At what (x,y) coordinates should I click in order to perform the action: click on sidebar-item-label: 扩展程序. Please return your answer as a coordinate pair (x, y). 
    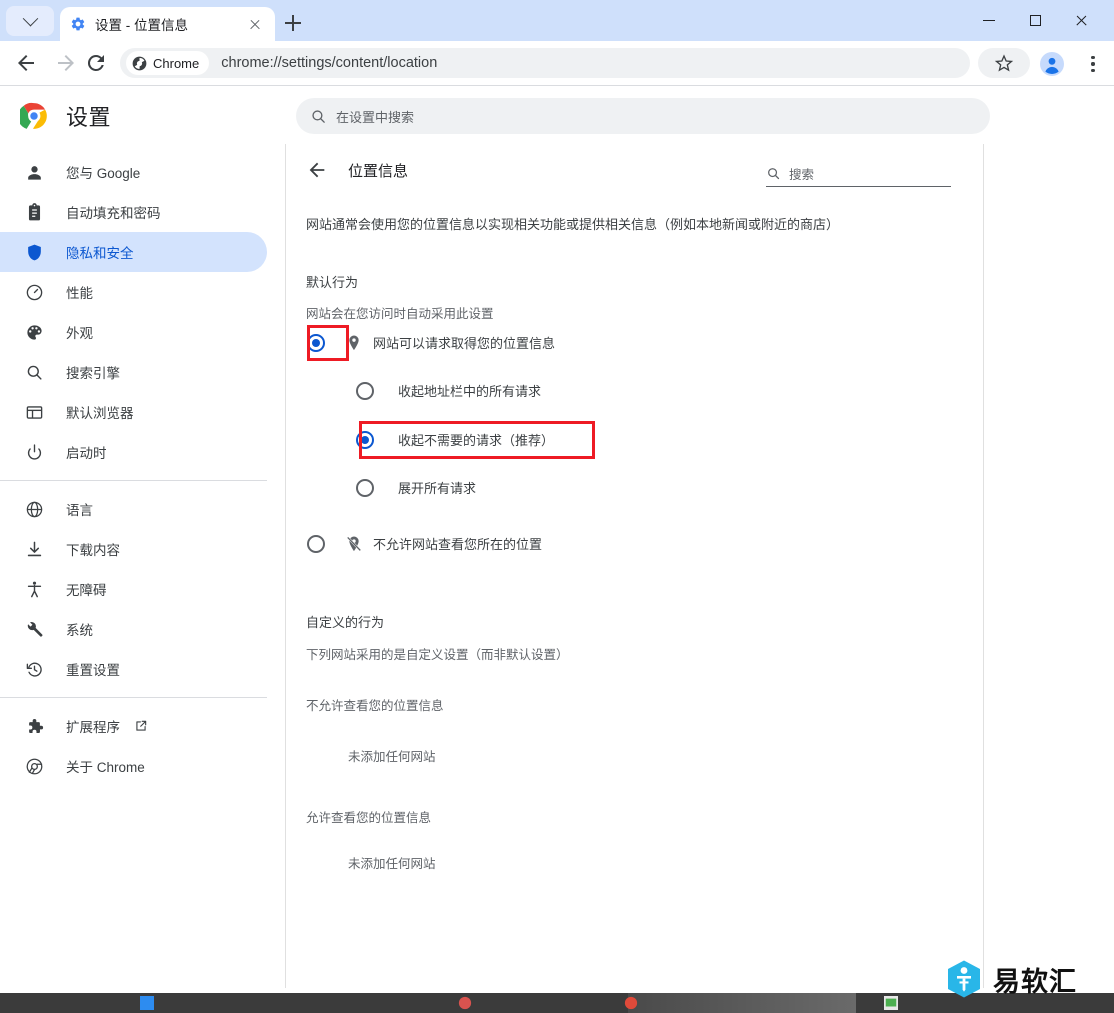
    Looking at the image, I should click on (93, 727).